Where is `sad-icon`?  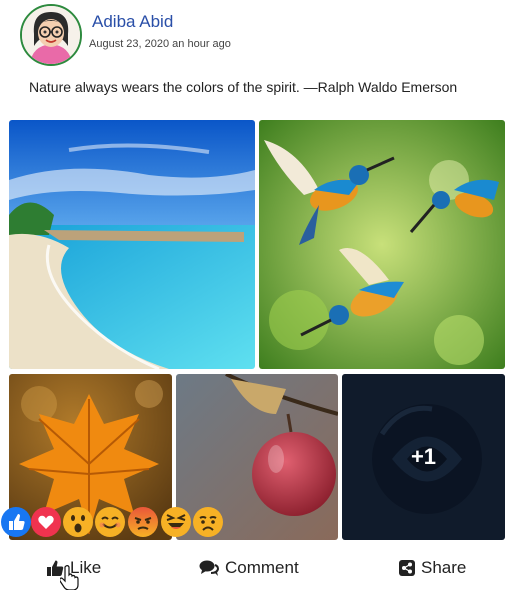 sad-icon is located at coordinates (208, 522).